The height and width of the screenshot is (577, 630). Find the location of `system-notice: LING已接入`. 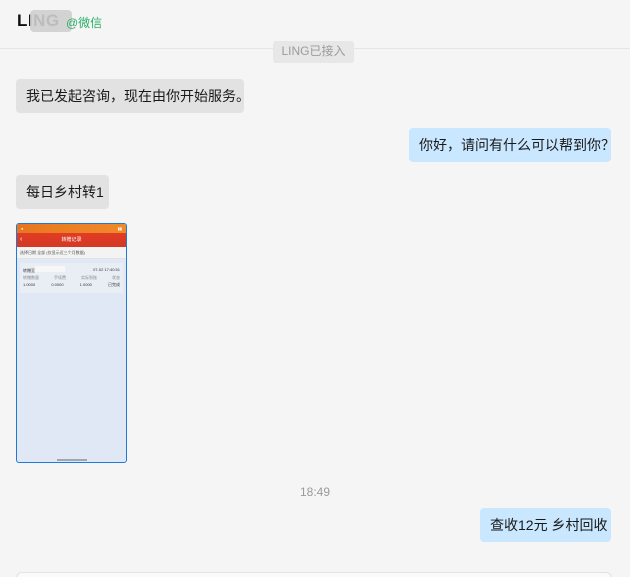

system-notice: LING已接入 is located at coordinates (313, 52).